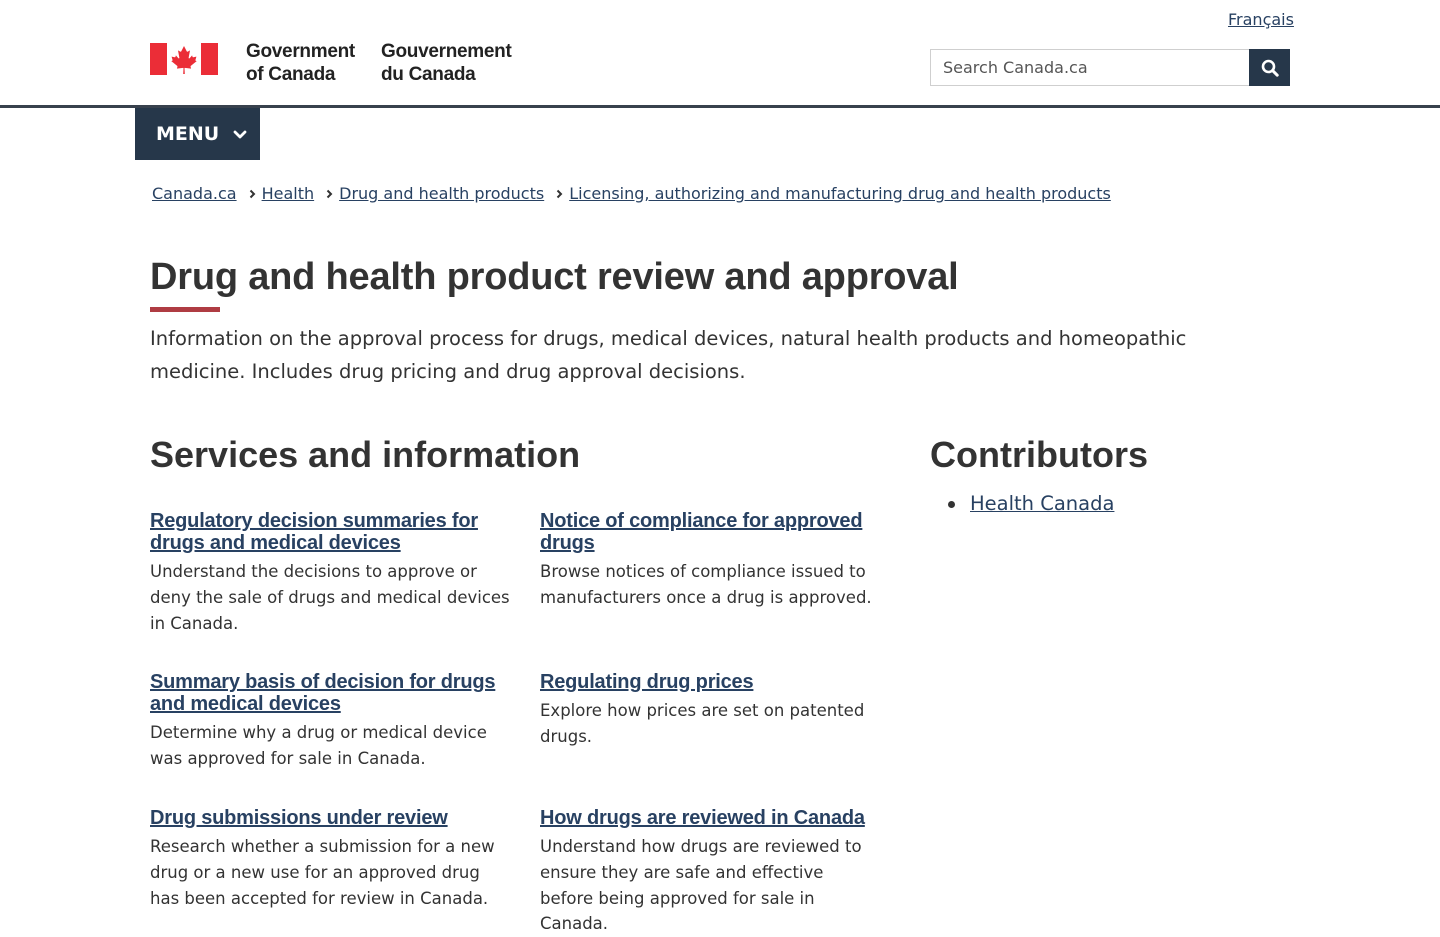 Image resolution: width=1440 pixels, height=937 pixels. Describe the element at coordinates (300, 63) in the screenshot. I see `government-of-canada-wordmark-en: Government of Canada` at that location.